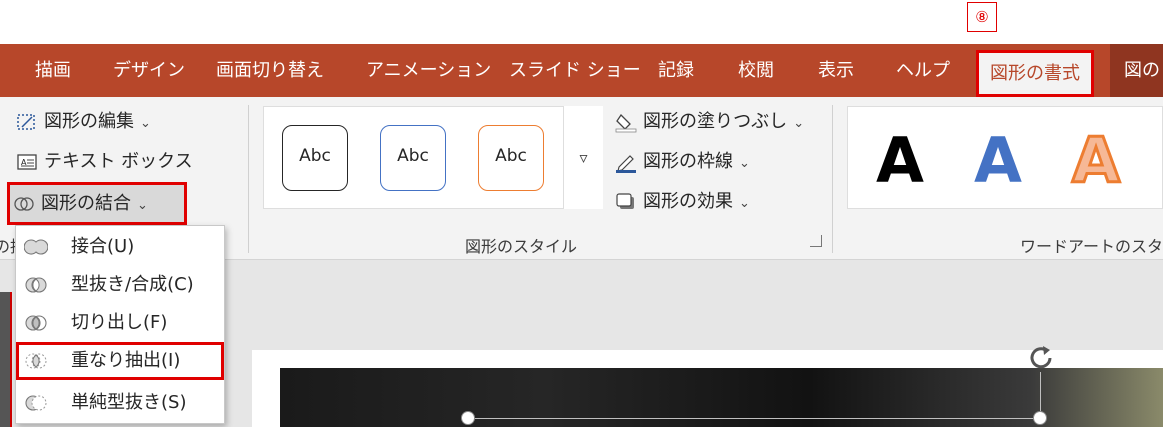  Describe the element at coordinates (511, 158) in the screenshot. I see `style-swatch-orange: Abc` at that location.